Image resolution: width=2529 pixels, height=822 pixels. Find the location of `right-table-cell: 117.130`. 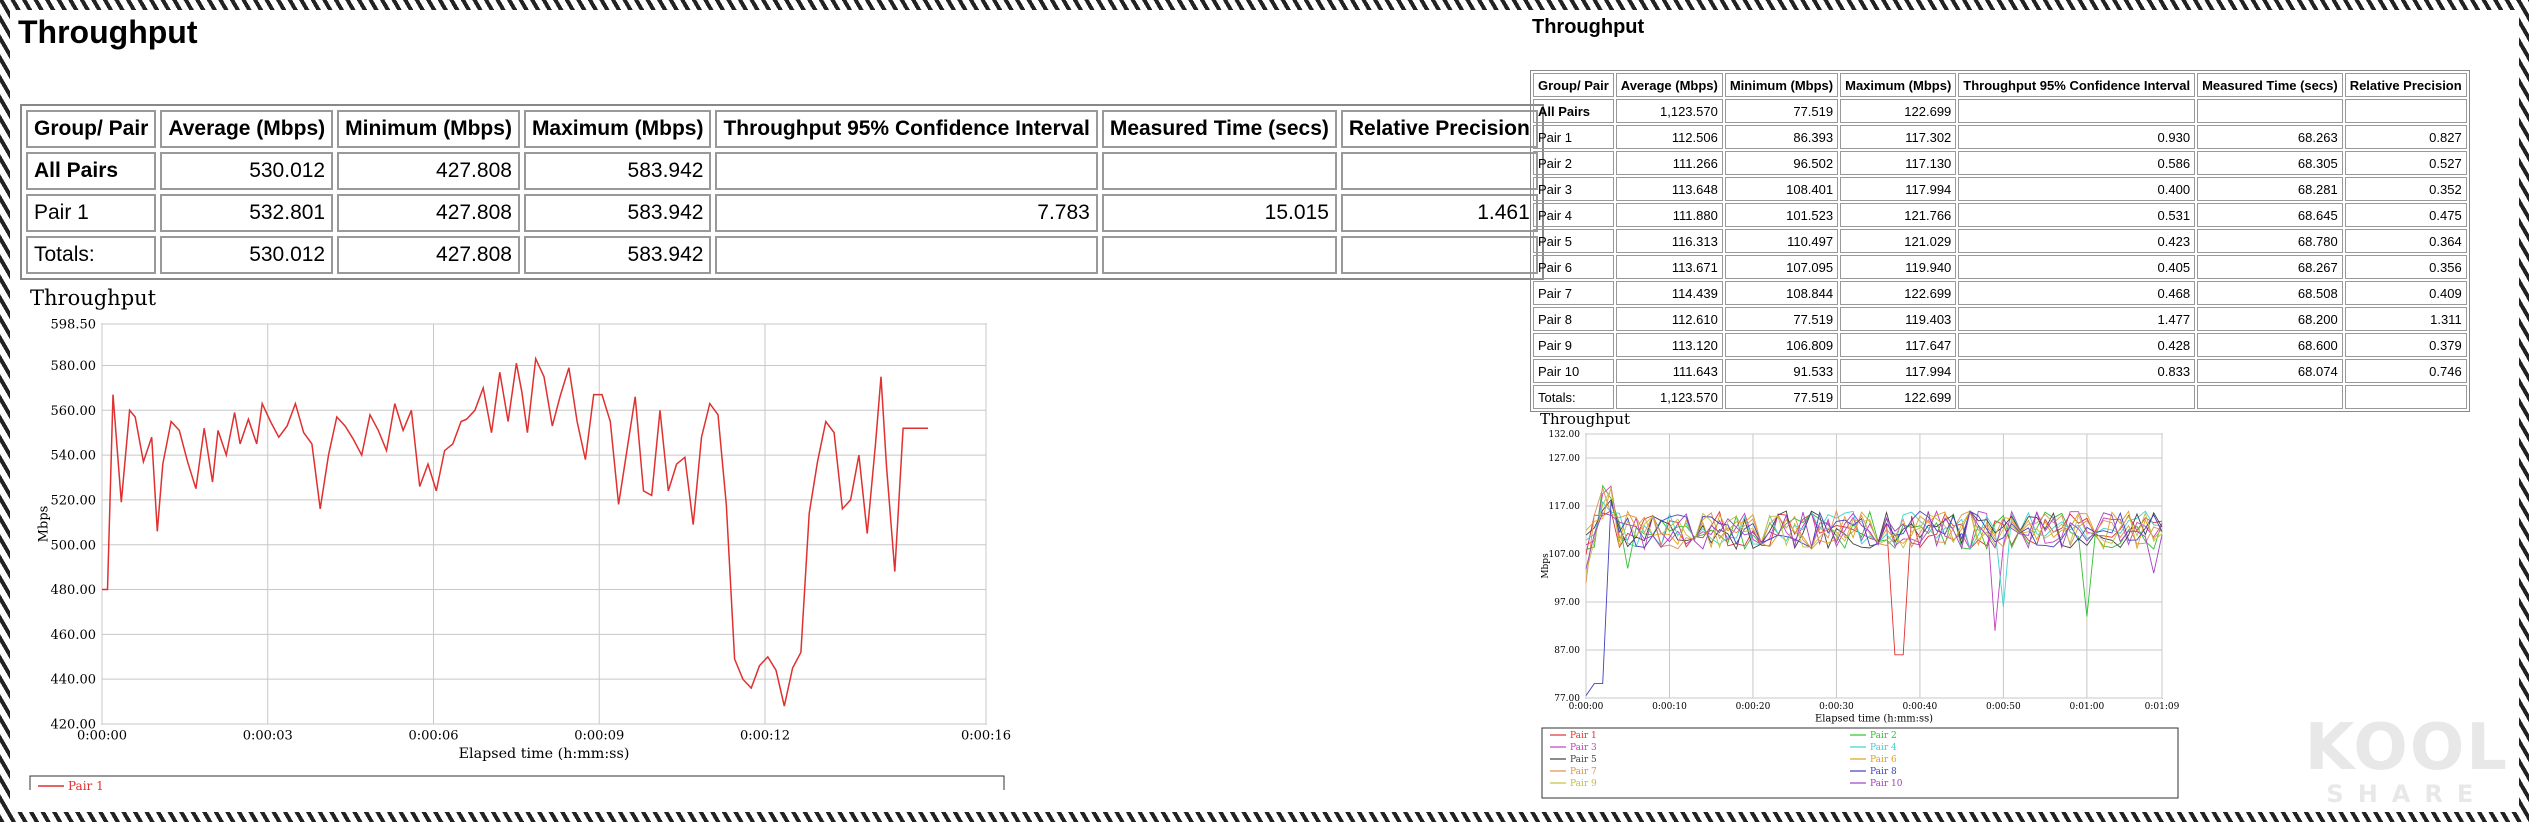

right-table-cell: 117.130 is located at coordinates (1898, 163).